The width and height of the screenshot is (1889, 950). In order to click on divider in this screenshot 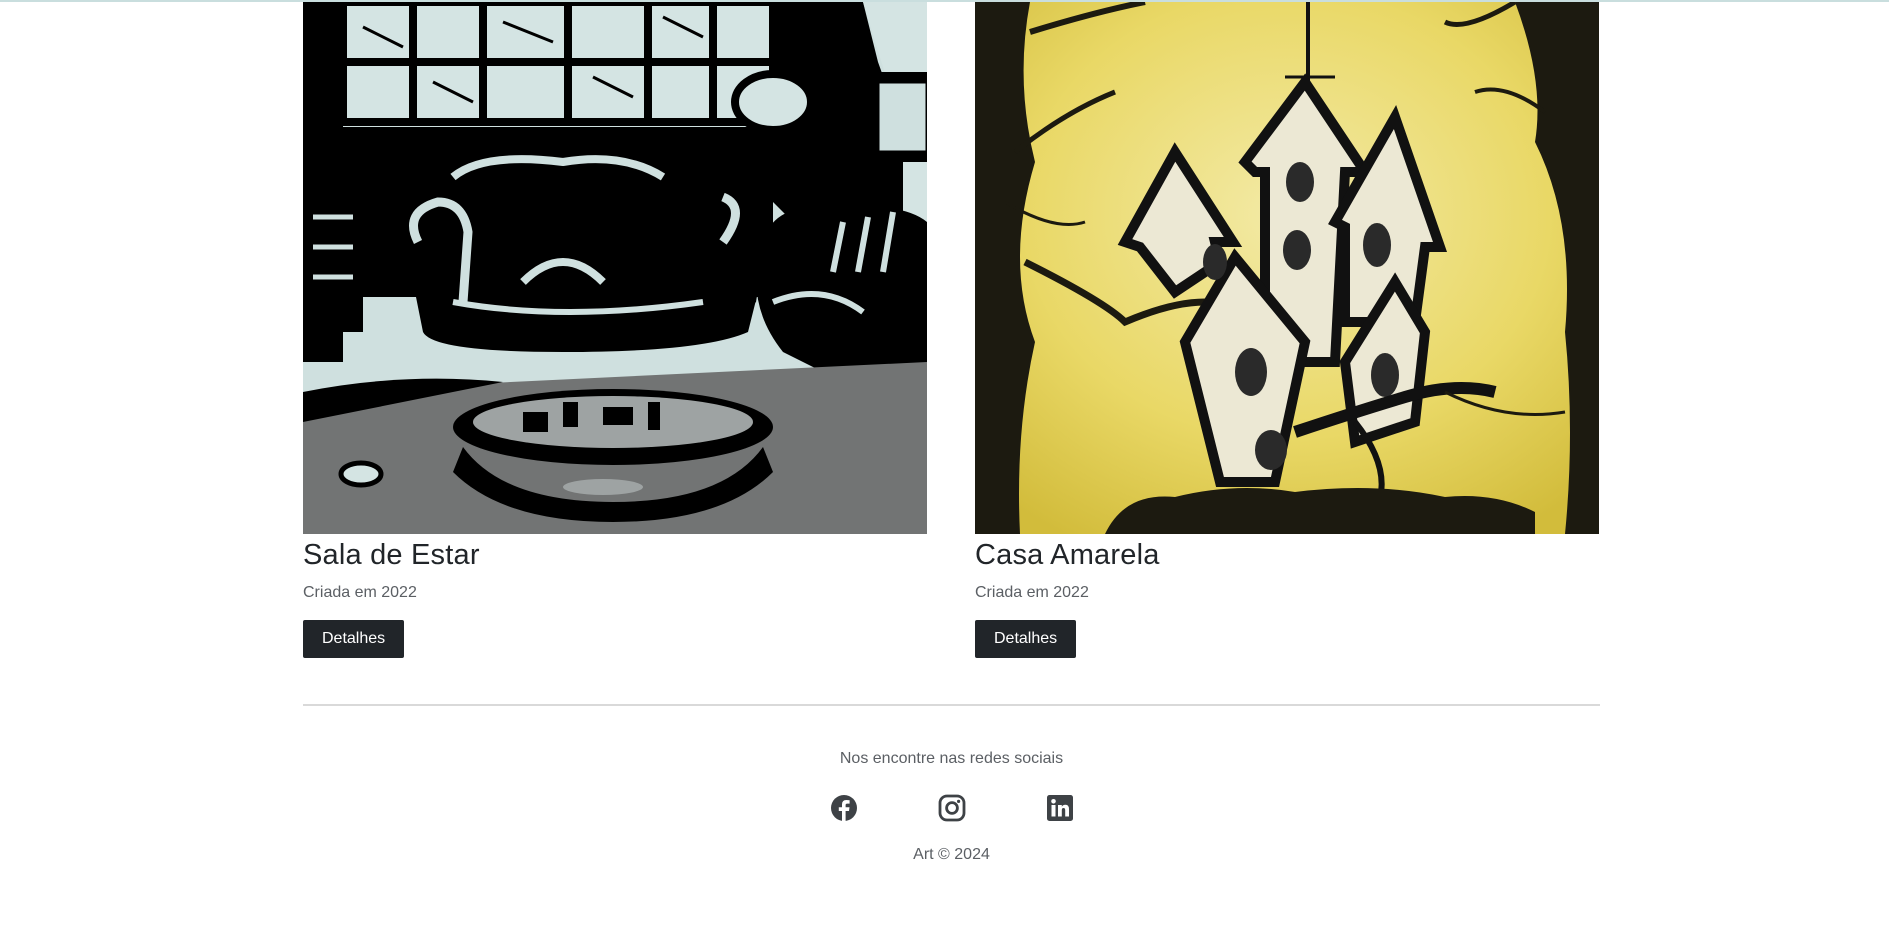, I will do `click(951, 705)`.